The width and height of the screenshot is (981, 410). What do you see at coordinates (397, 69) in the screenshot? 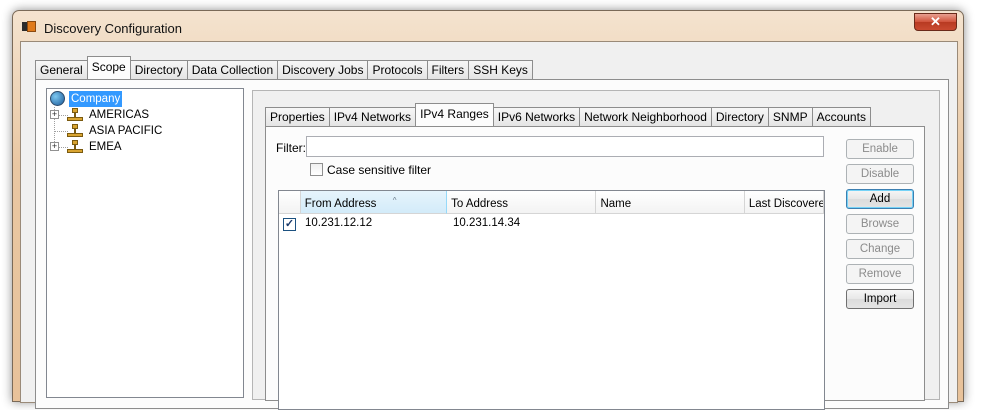
I see `tab-protocols: Protocols` at bounding box center [397, 69].